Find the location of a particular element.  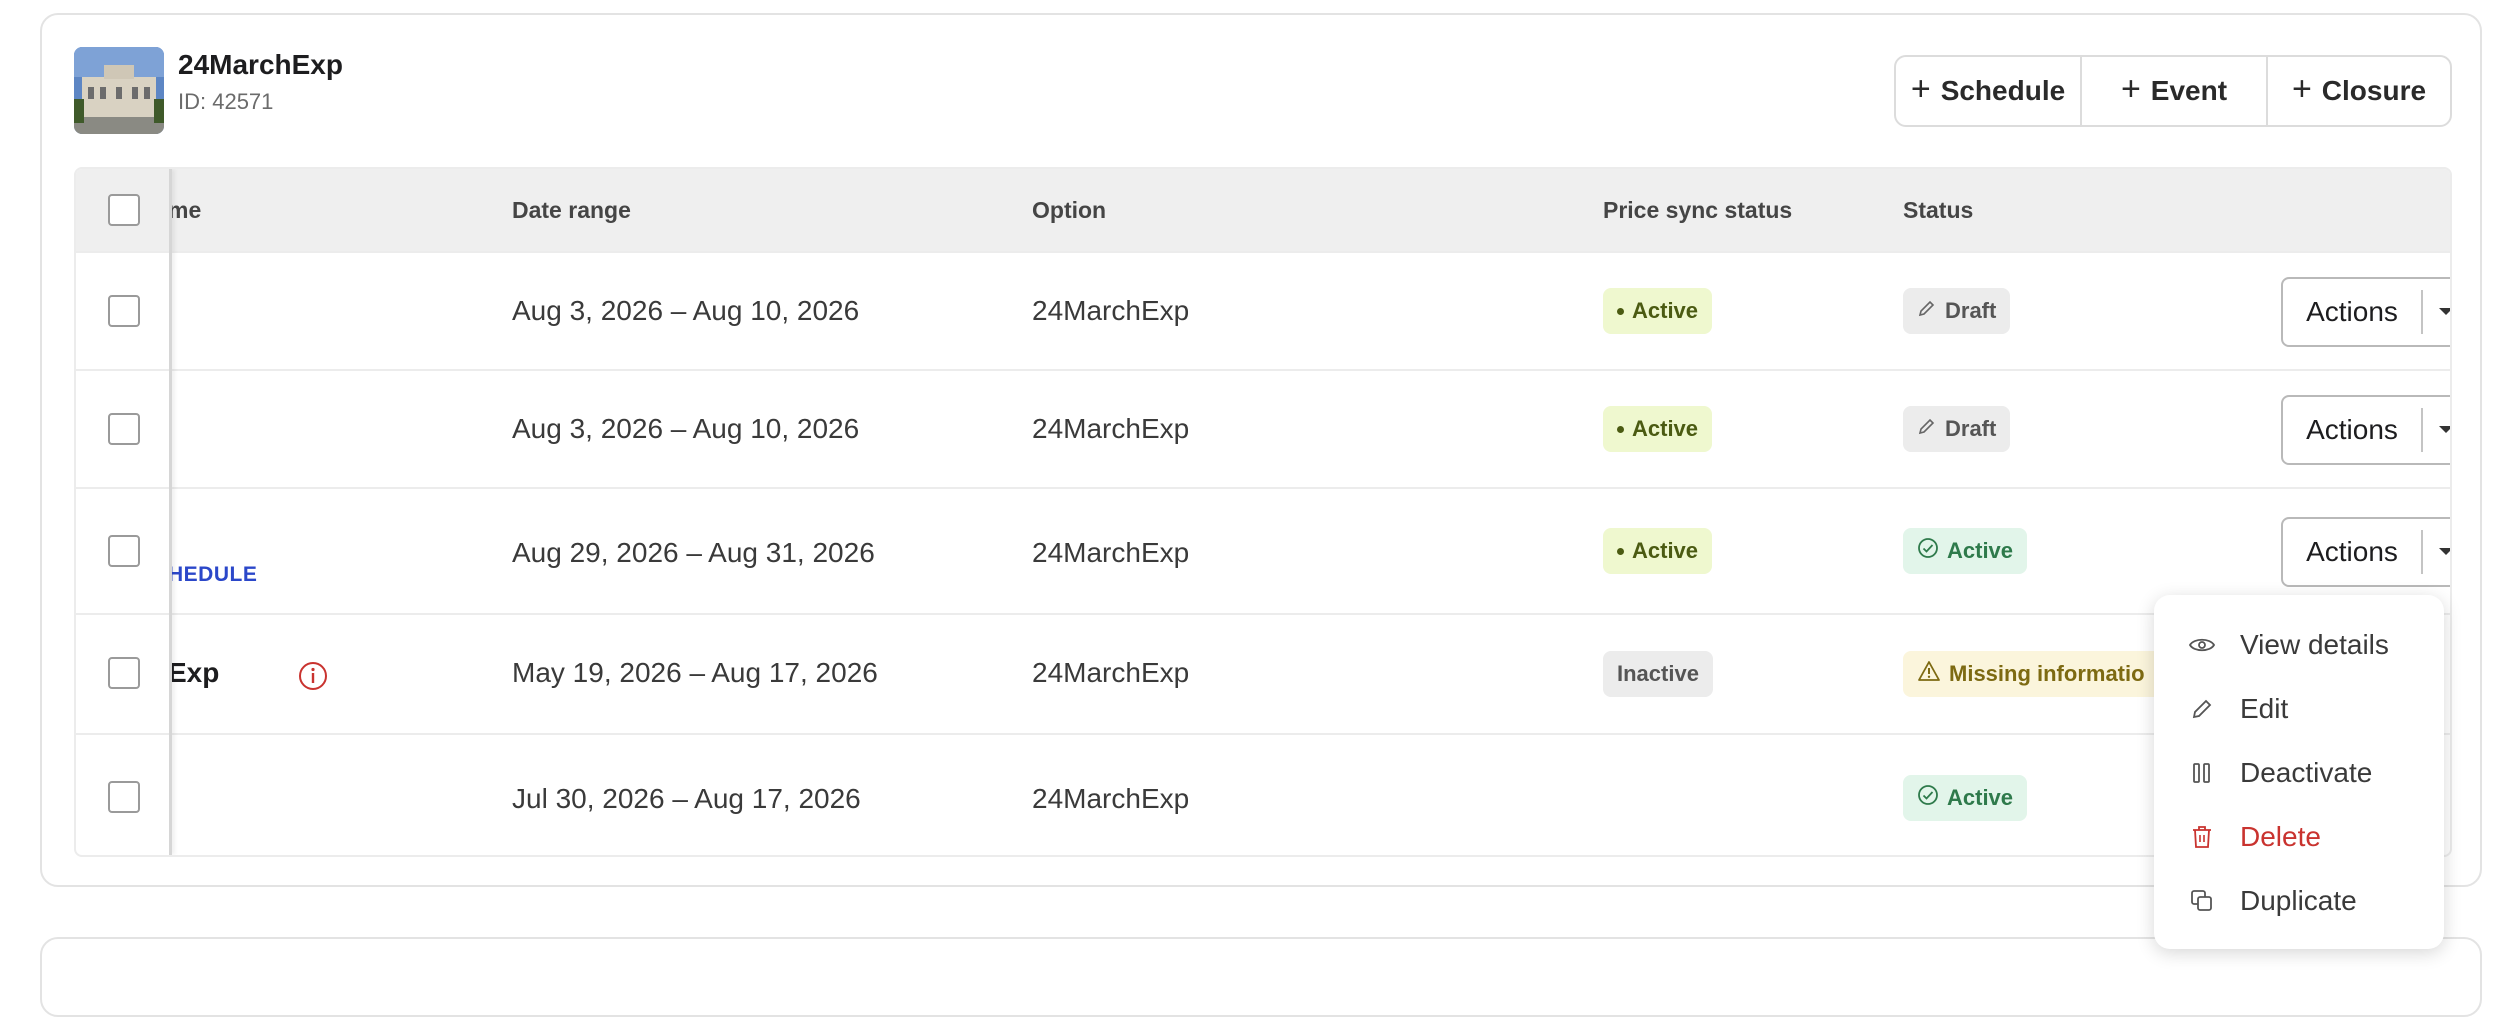

date-range-cell: May 19, 2026 – Aug 17, 2026 is located at coordinates (695, 672).